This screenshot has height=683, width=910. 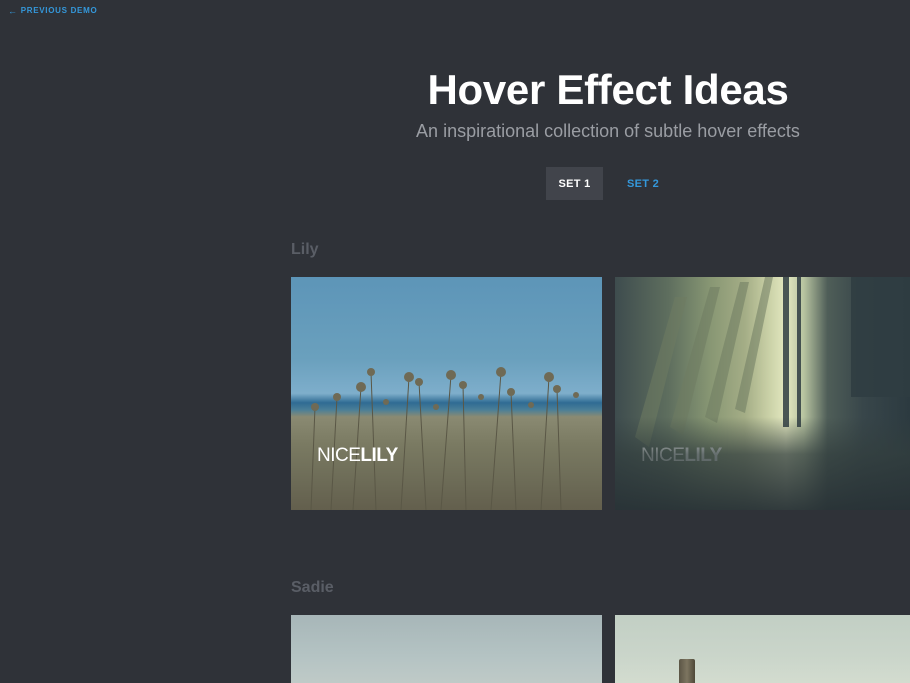 I want to click on grid-item-lily-2: NICELILY, so click(x=762, y=393).